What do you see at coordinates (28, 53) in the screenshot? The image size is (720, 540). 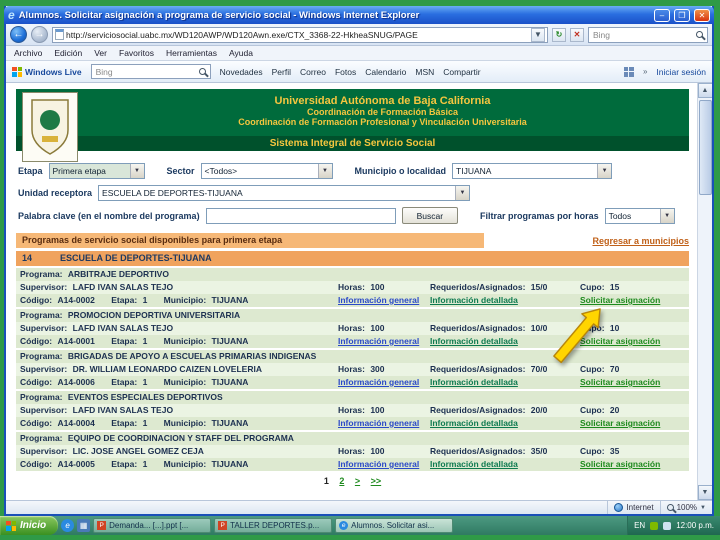 I see `menu-archivo: Archivo` at bounding box center [28, 53].